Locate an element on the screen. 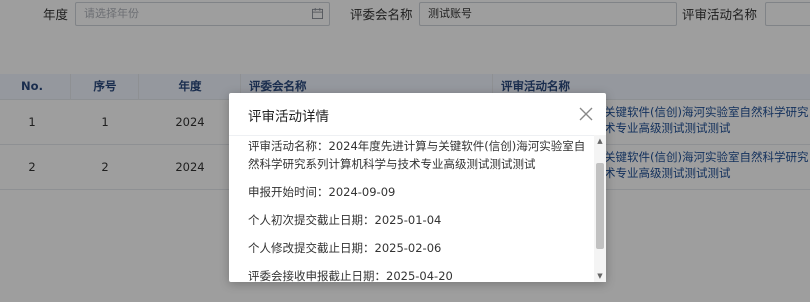 Image resolution: width=810 pixels, height=302 pixels. detail-revise-deadline: 个人修改提交截止日期：2025-02-06 is located at coordinates (345, 248).